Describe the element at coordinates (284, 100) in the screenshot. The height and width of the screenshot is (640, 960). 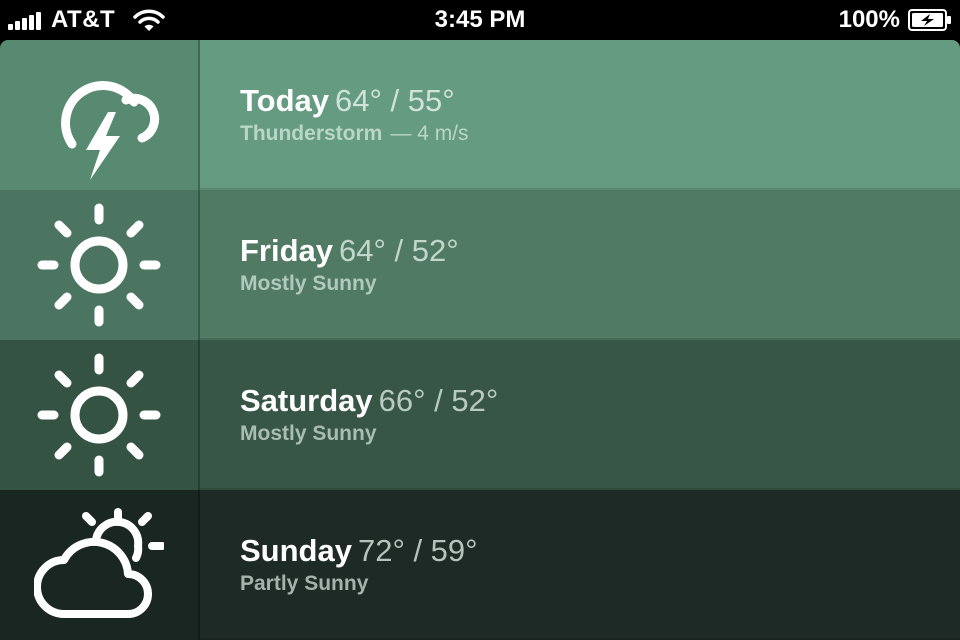
I see `day-name: Today` at that location.